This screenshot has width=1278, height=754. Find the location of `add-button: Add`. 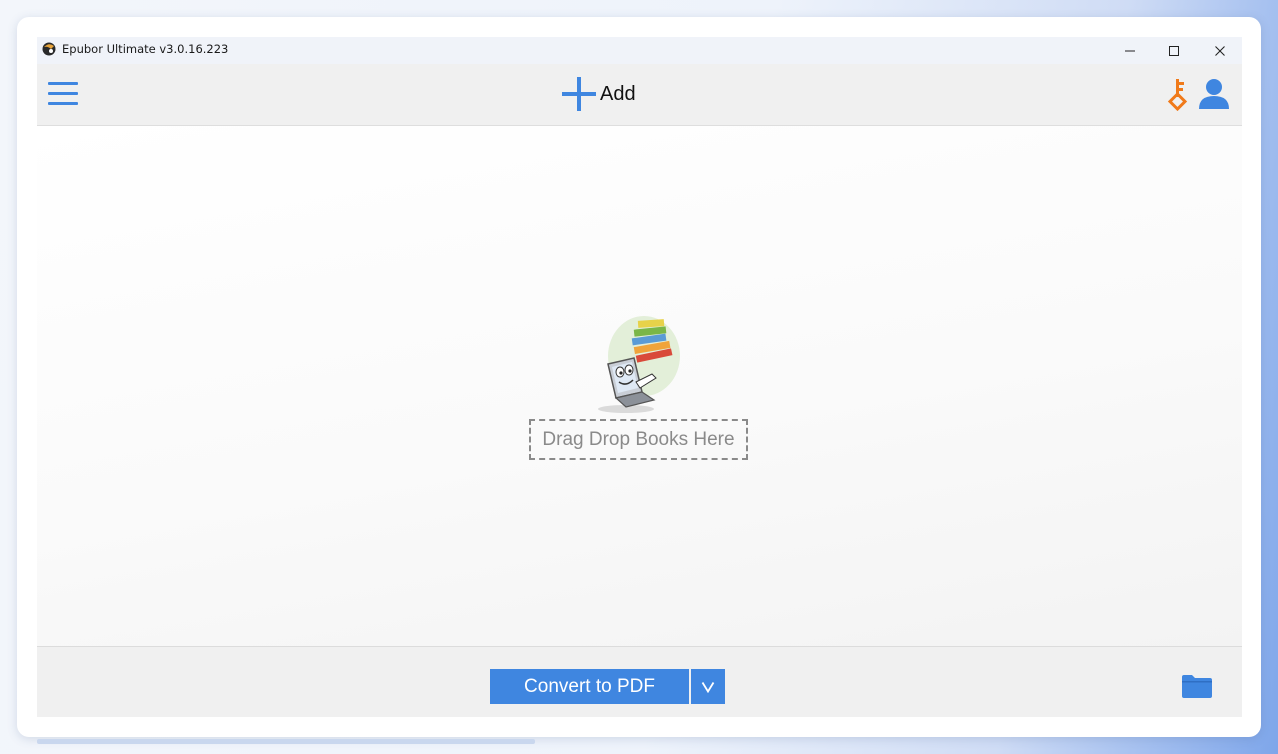

add-button: Add is located at coordinates (598, 94).